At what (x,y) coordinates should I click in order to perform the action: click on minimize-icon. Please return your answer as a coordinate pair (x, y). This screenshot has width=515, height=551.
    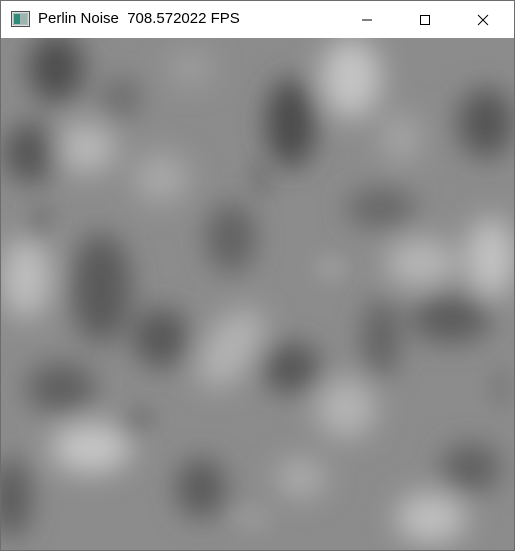
    Looking at the image, I should click on (367, 19).